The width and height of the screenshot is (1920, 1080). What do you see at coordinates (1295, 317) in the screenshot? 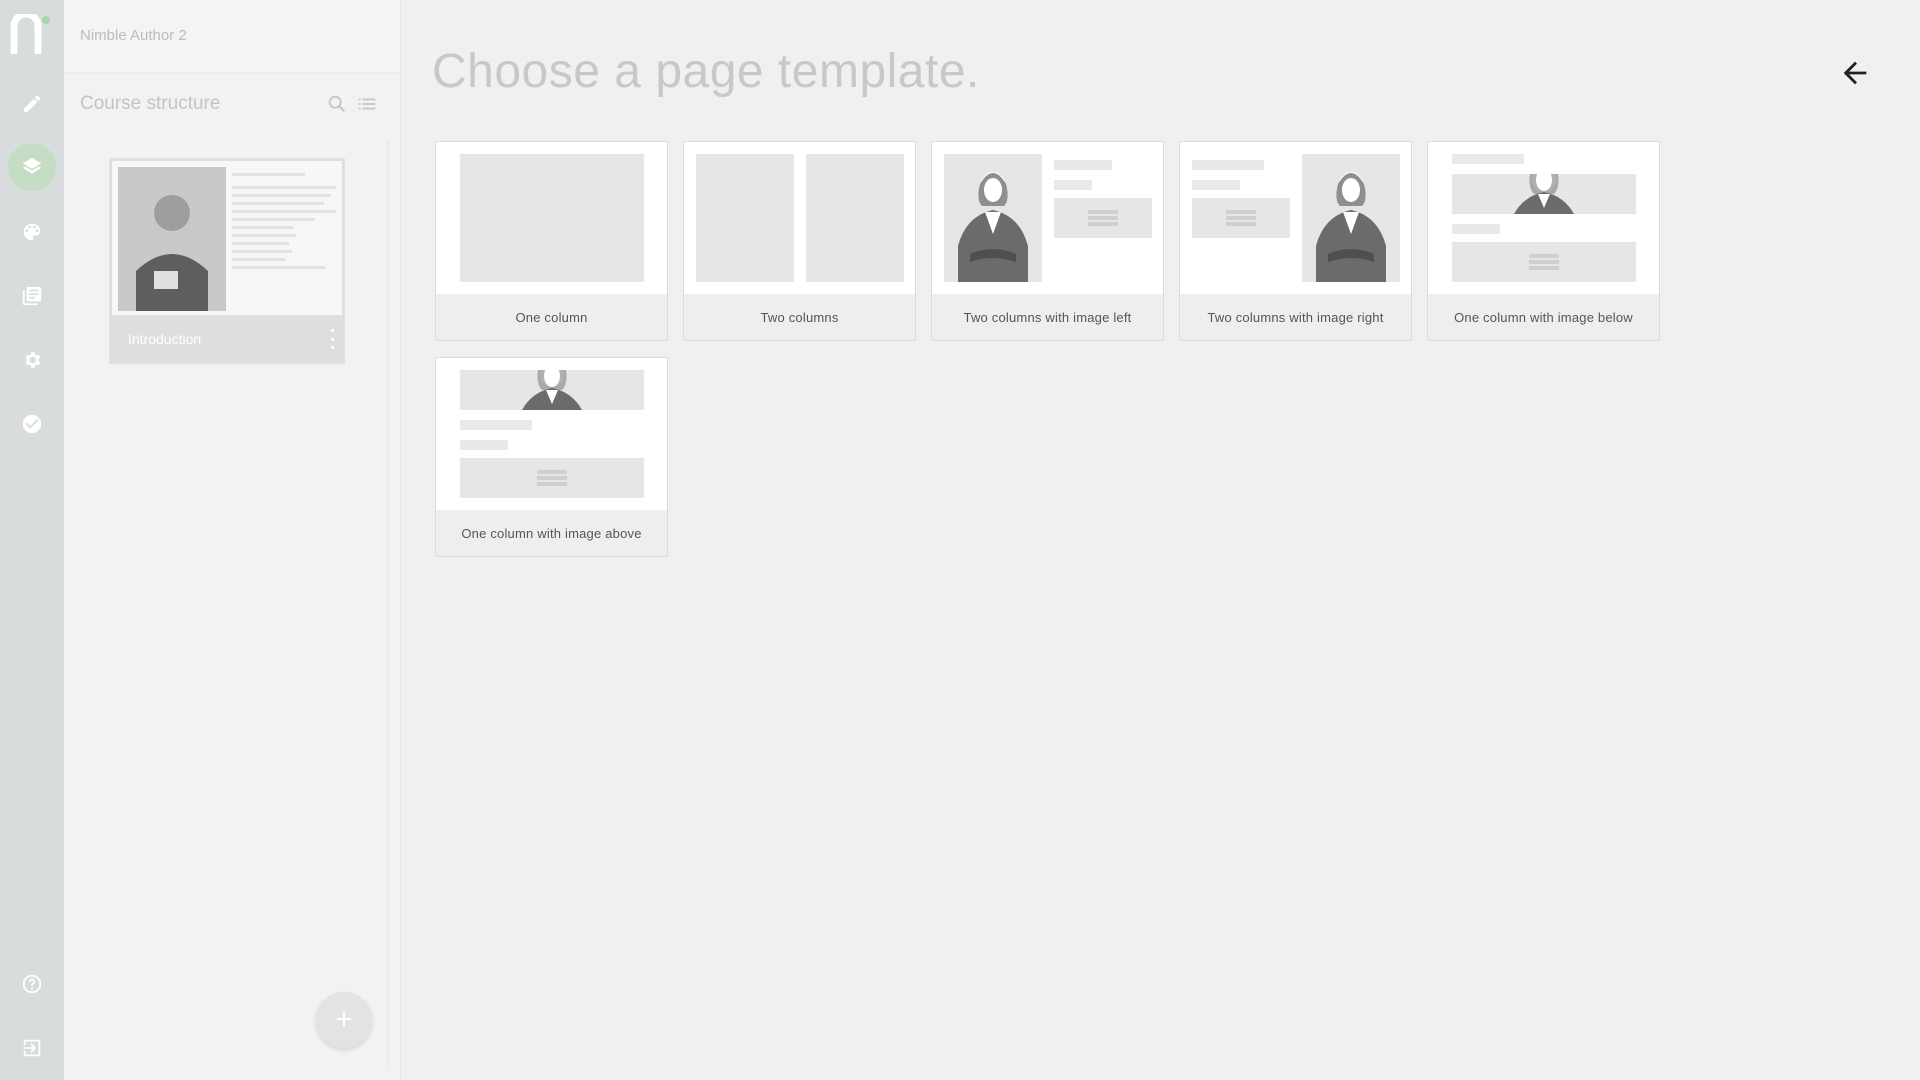
I see `template-label: Two columns with image right` at bounding box center [1295, 317].